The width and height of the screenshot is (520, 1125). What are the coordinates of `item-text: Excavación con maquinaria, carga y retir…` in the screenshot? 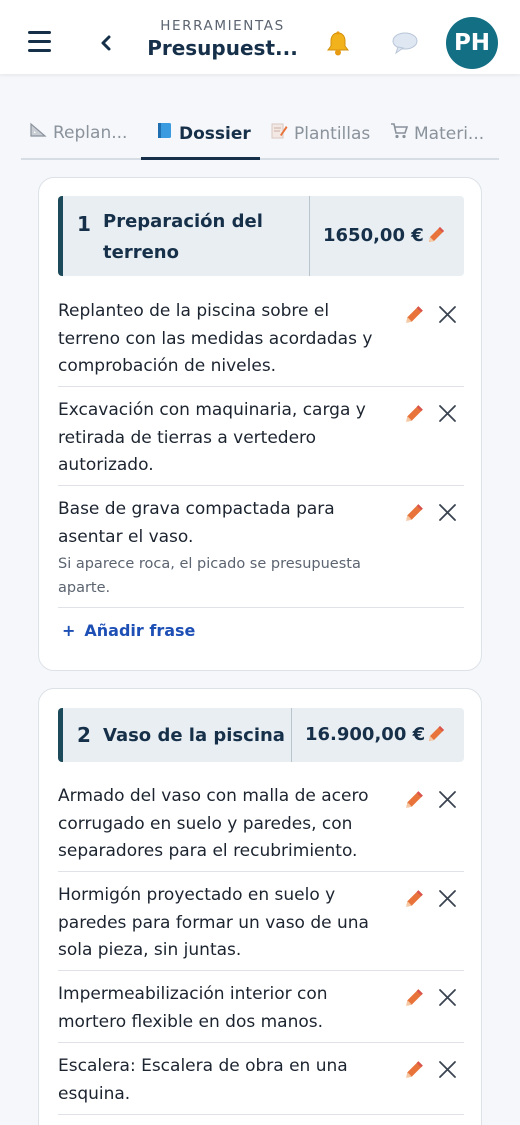 It's located at (212, 437).